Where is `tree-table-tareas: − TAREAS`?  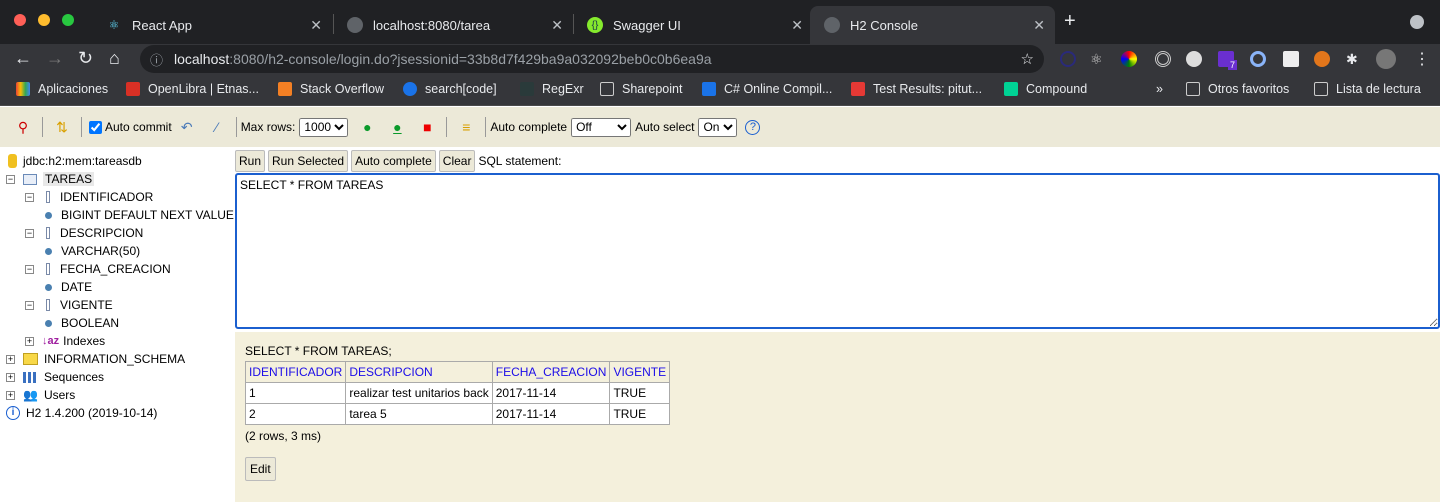 tree-table-tareas: − TAREAS is located at coordinates (50, 179).